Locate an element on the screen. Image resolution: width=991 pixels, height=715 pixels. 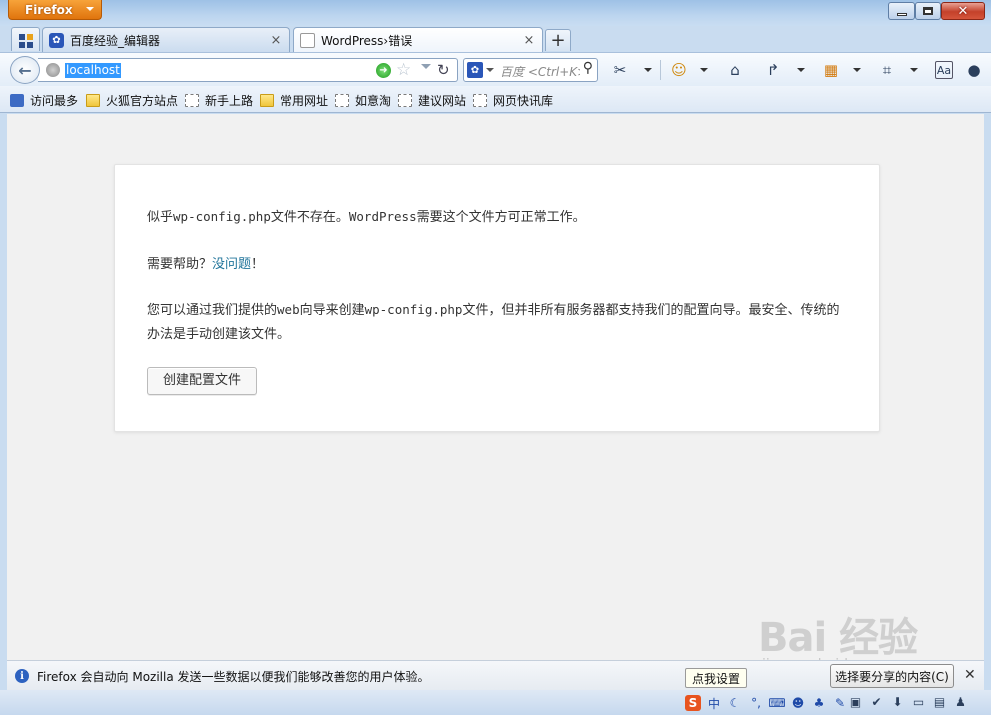
tab-strip: ✿ 百度经验_编辑器 × WordPress›错误 × + is located at coordinates (495, 39).